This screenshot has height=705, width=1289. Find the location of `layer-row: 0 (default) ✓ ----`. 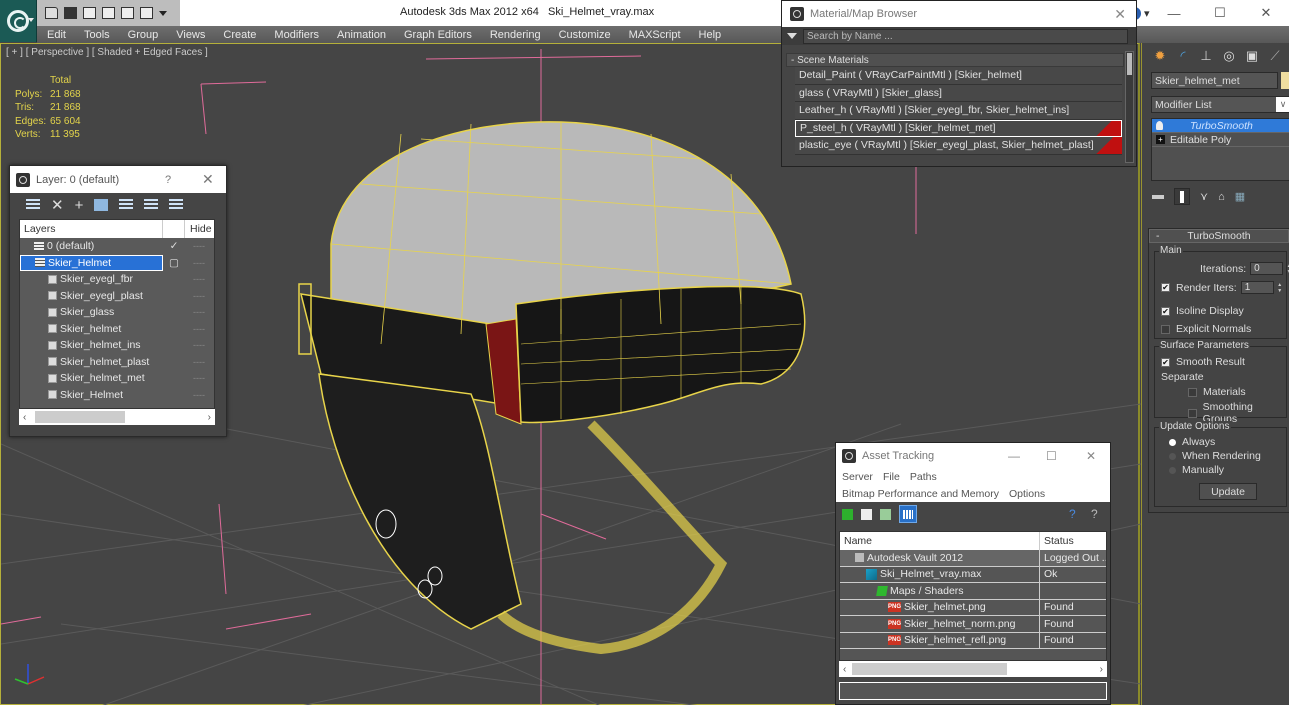

layer-row: 0 (default) ✓ ---- is located at coordinates (117, 246).